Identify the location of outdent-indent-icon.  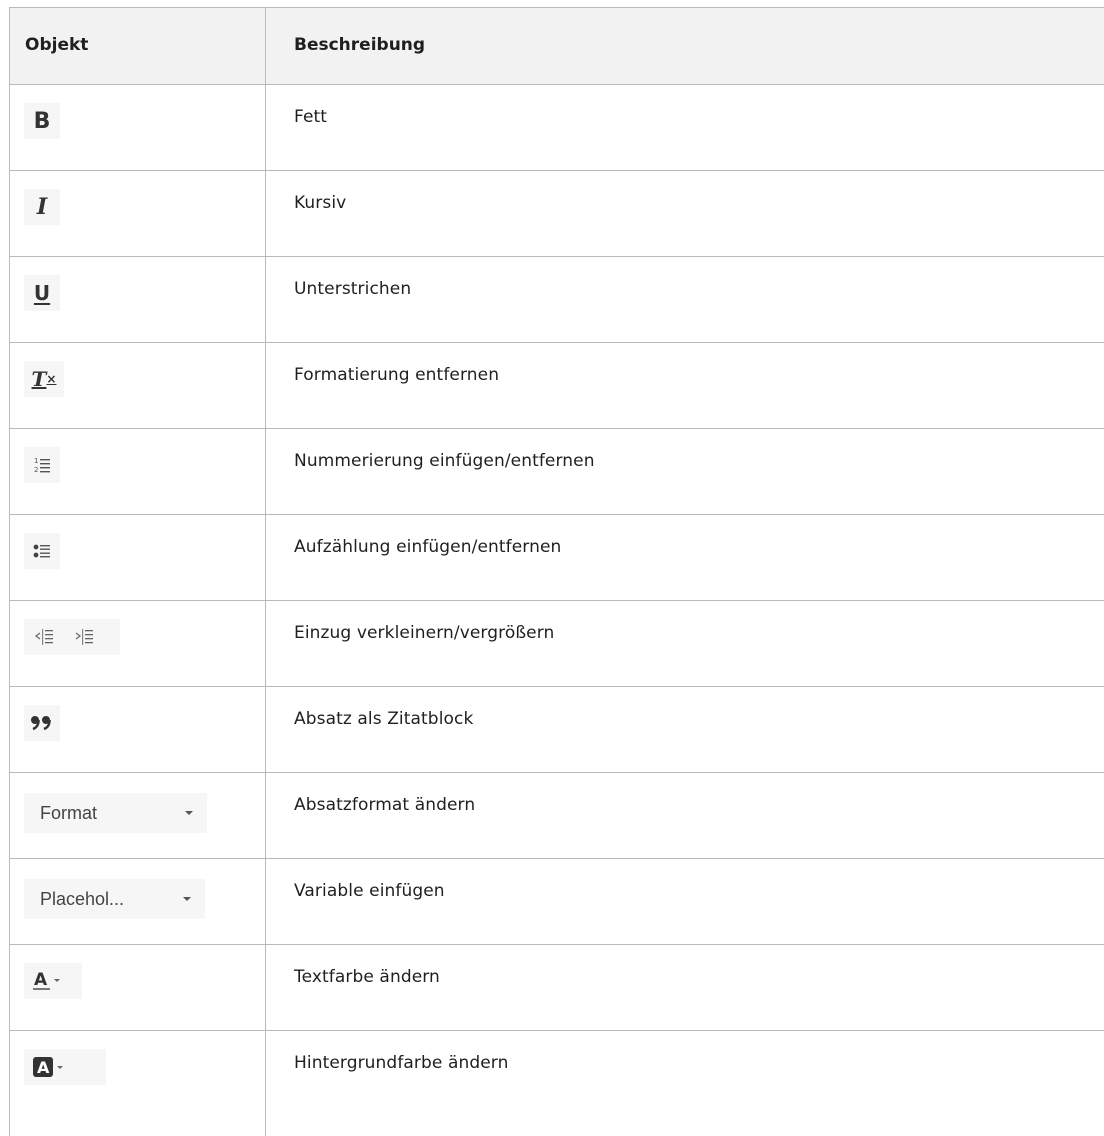
(72, 637).